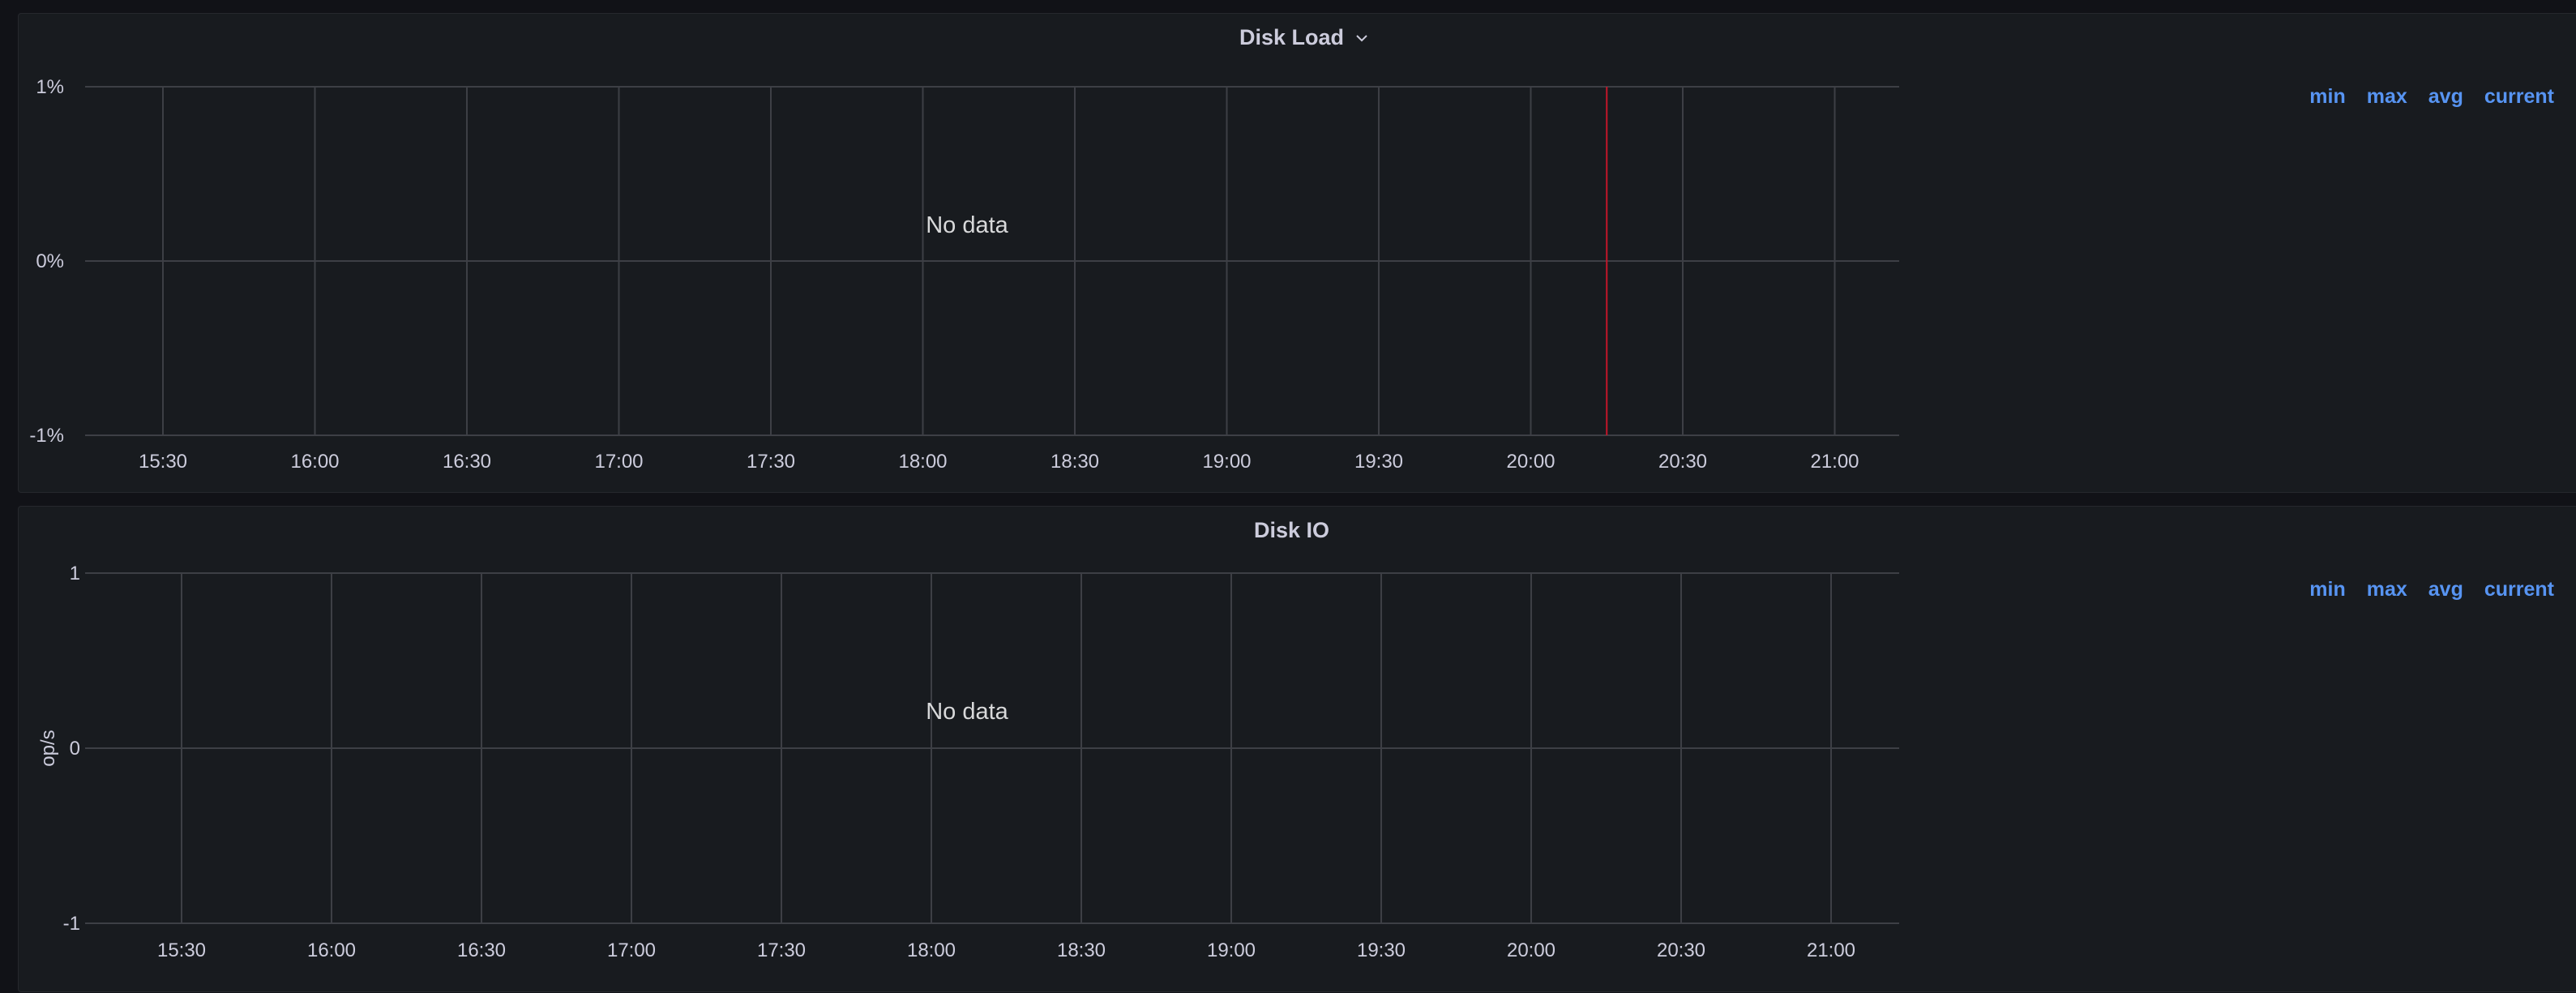 The image size is (2576, 993). Describe the element at coordinates (50, 261) in the screenshot. I see `y-tick-label: 0%` at that location.